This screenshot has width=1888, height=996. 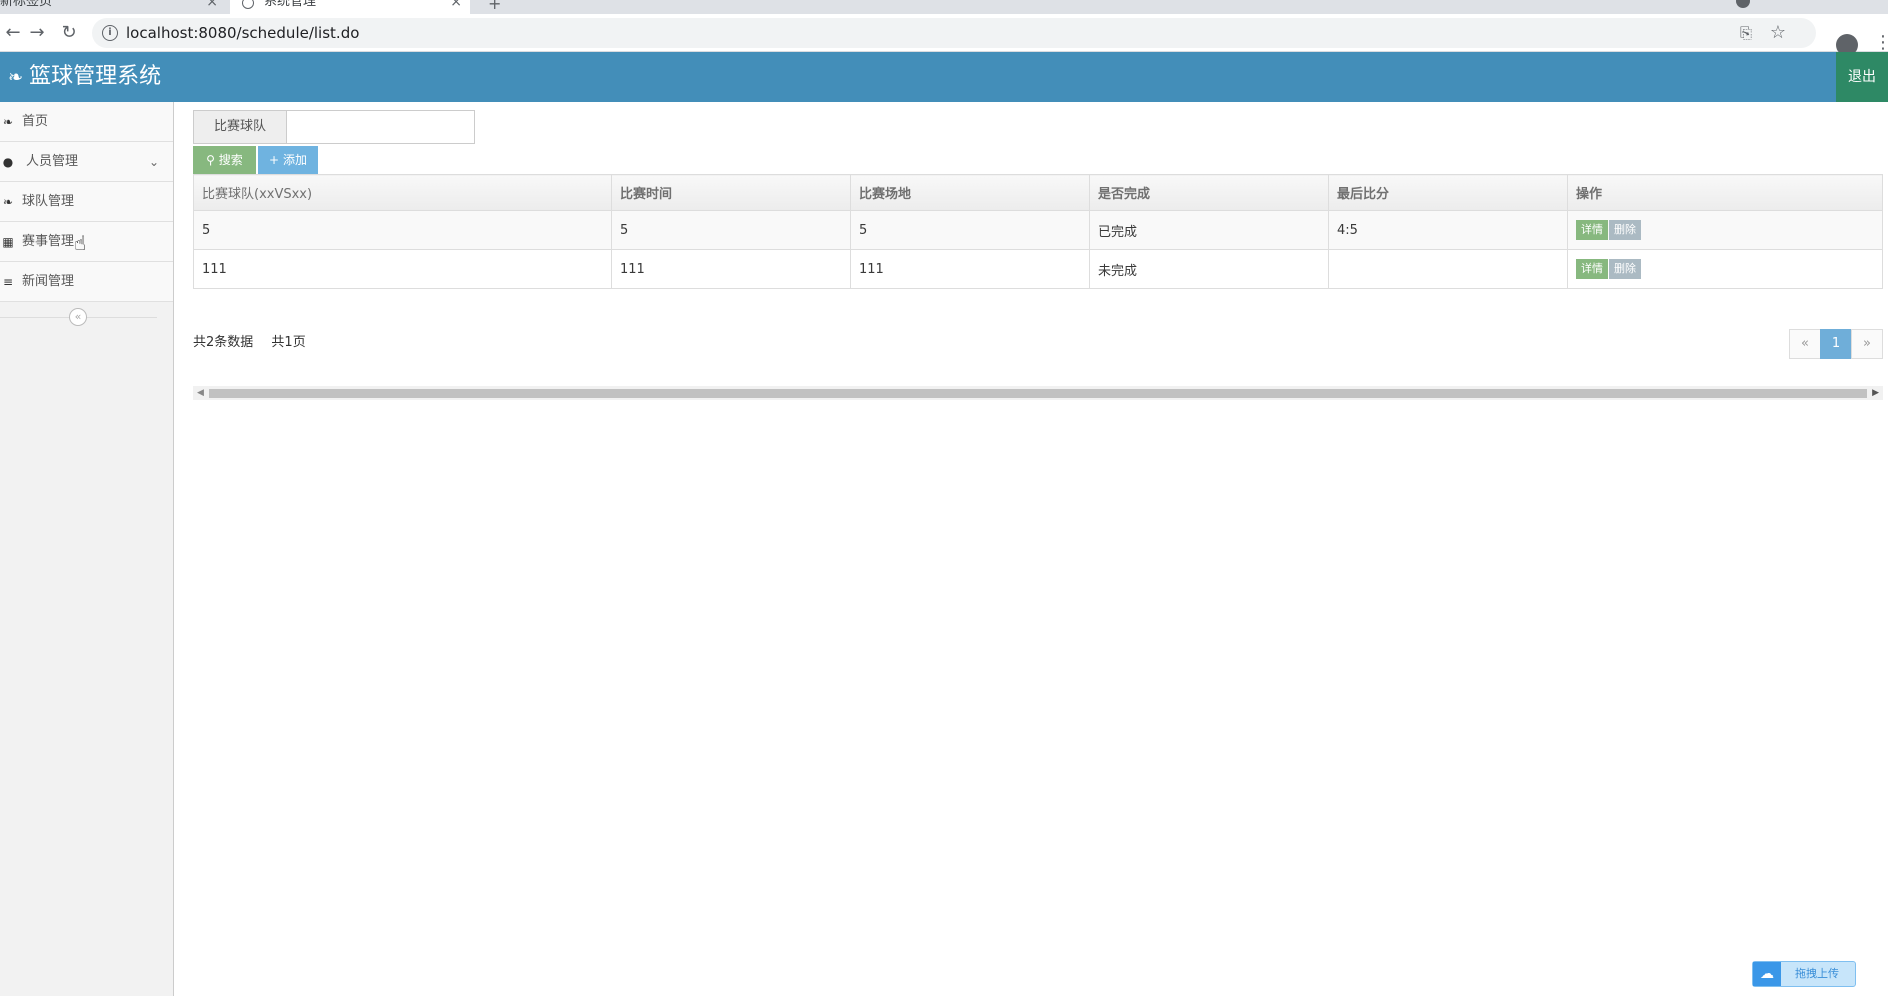 What do you see at coordinates (13, 33) in the screenshot?
I see `back-icon: ←` at bounding box center [13, 33].